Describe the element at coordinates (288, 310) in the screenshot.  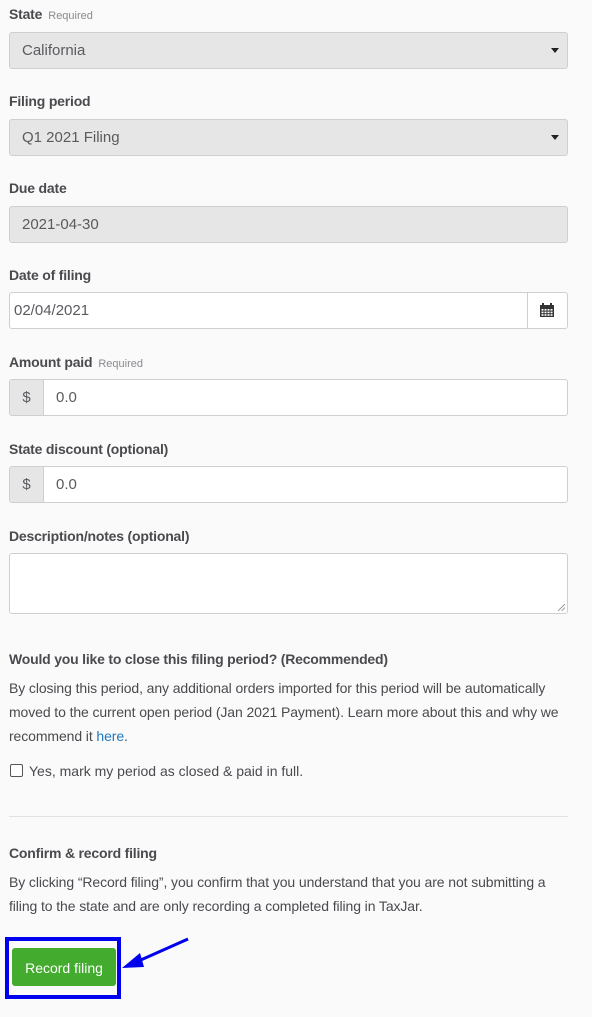
I see `date-of-filing-input: 02/04/2021` at that location.